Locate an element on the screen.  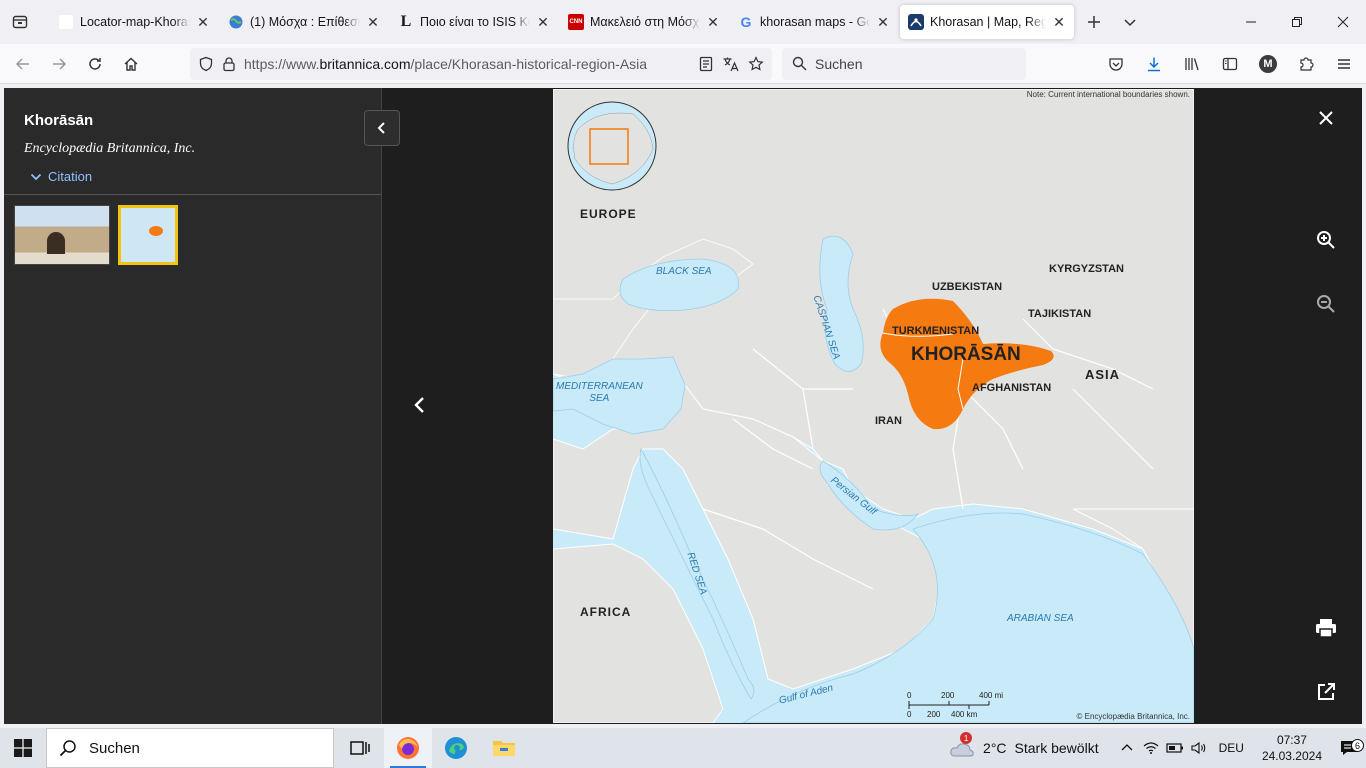
translate-icon is located at coordinates (731, 64).